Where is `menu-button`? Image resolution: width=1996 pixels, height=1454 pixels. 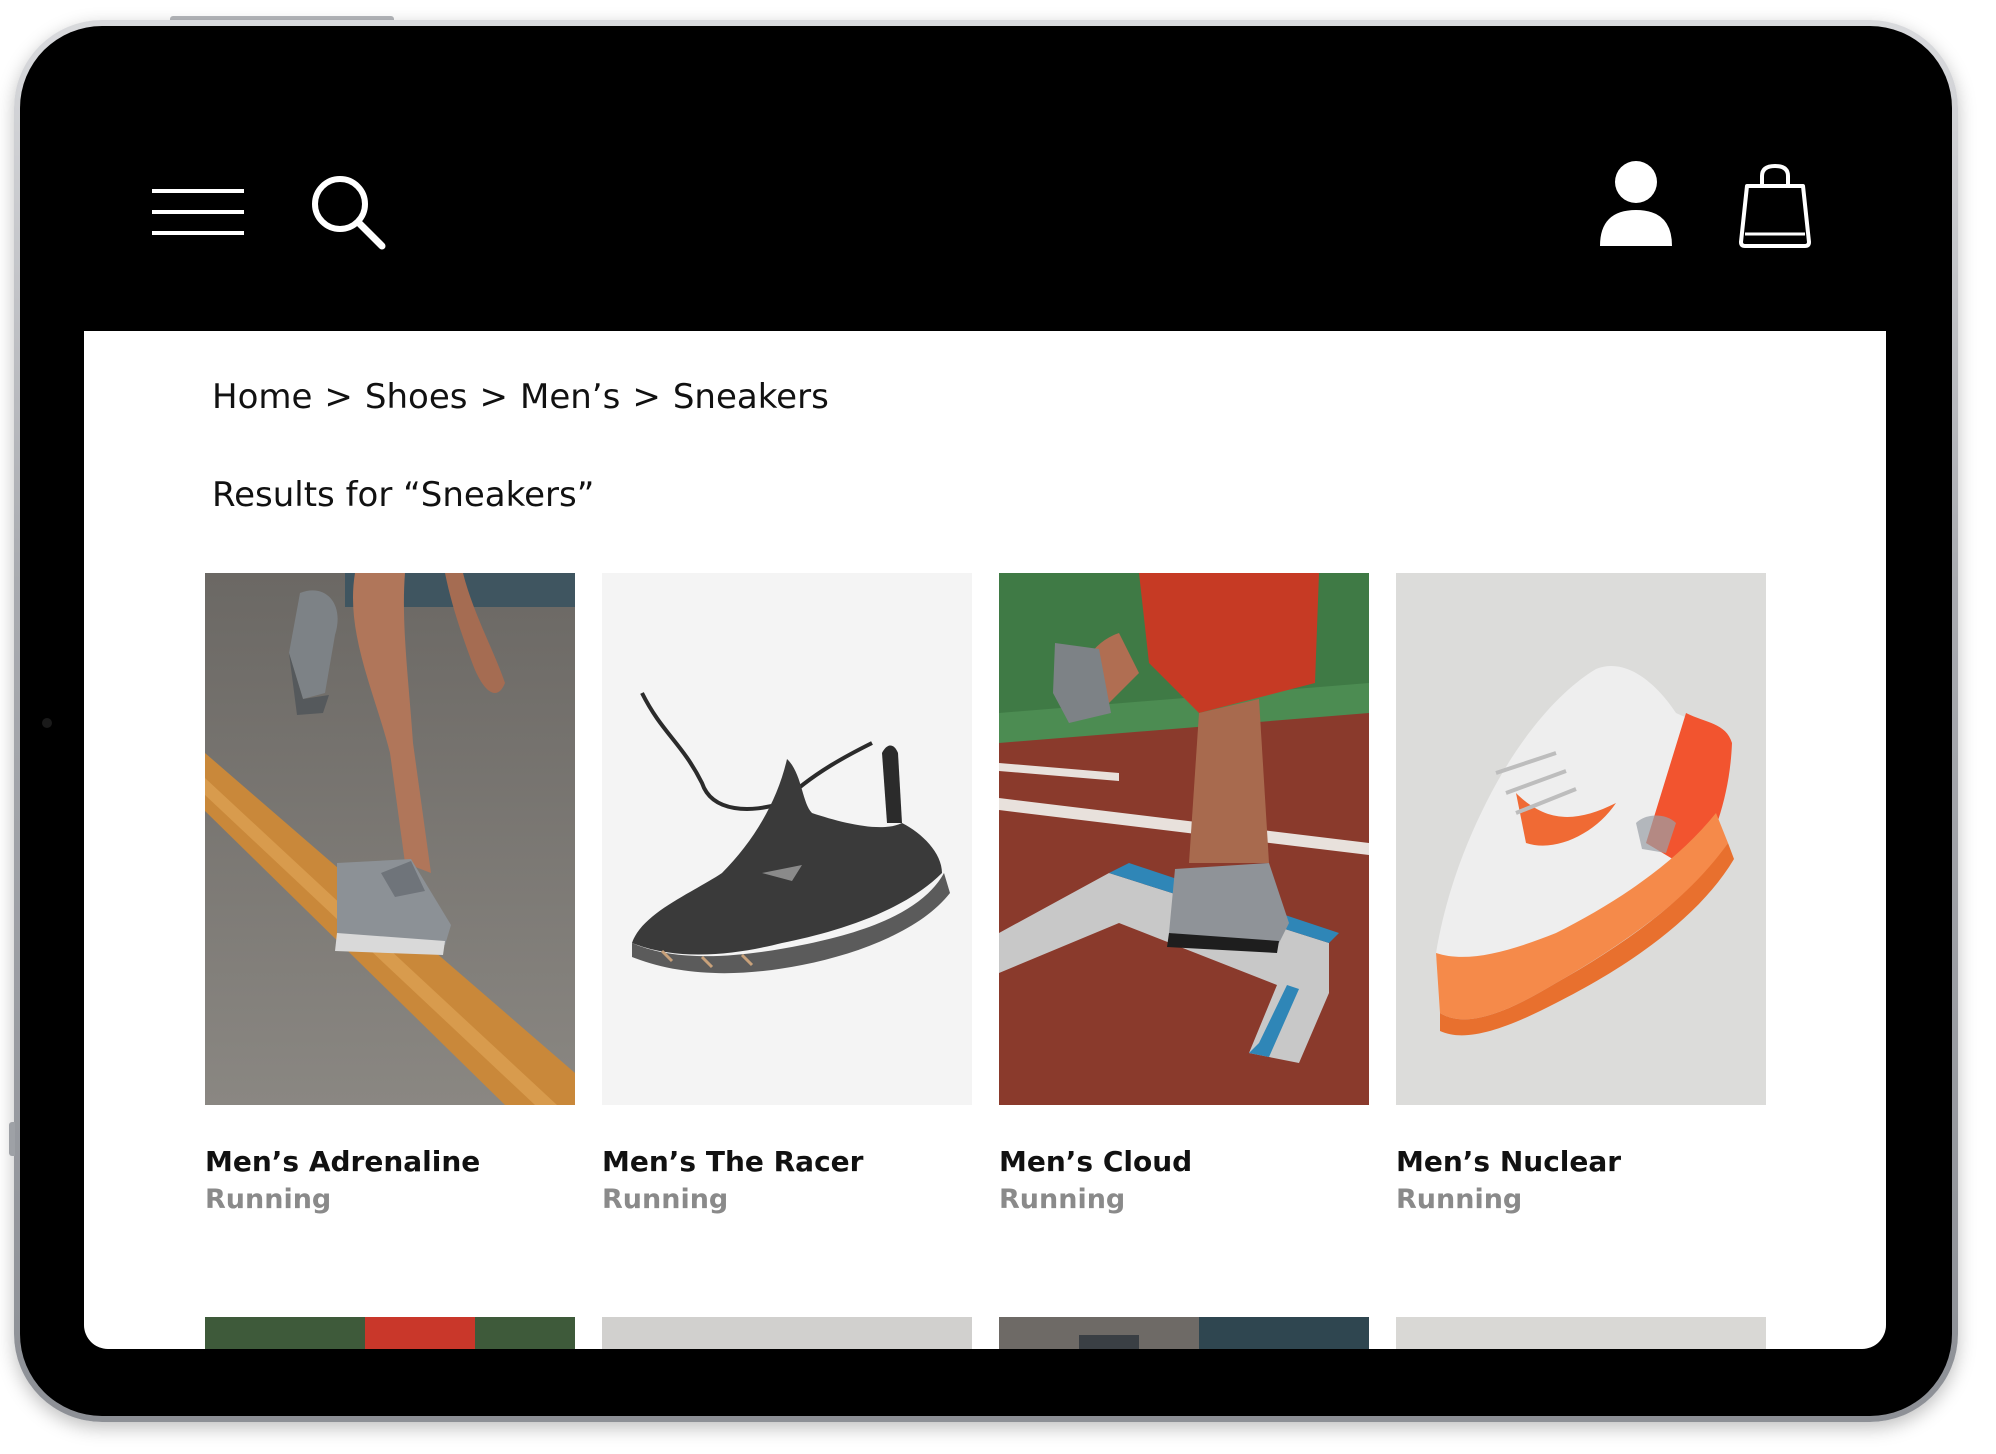 menu-button is located at coordinates (198, 212).